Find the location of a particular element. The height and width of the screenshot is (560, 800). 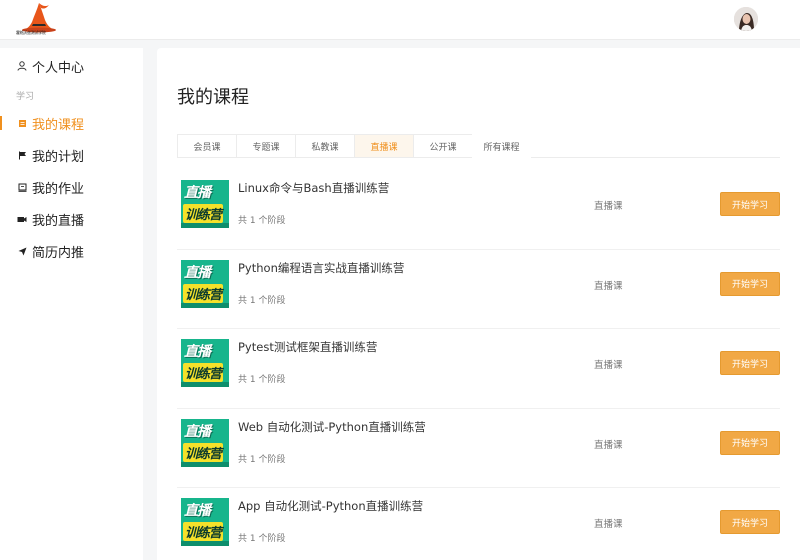

tab-topic: 专题课 is located at coordinates (265, 146).